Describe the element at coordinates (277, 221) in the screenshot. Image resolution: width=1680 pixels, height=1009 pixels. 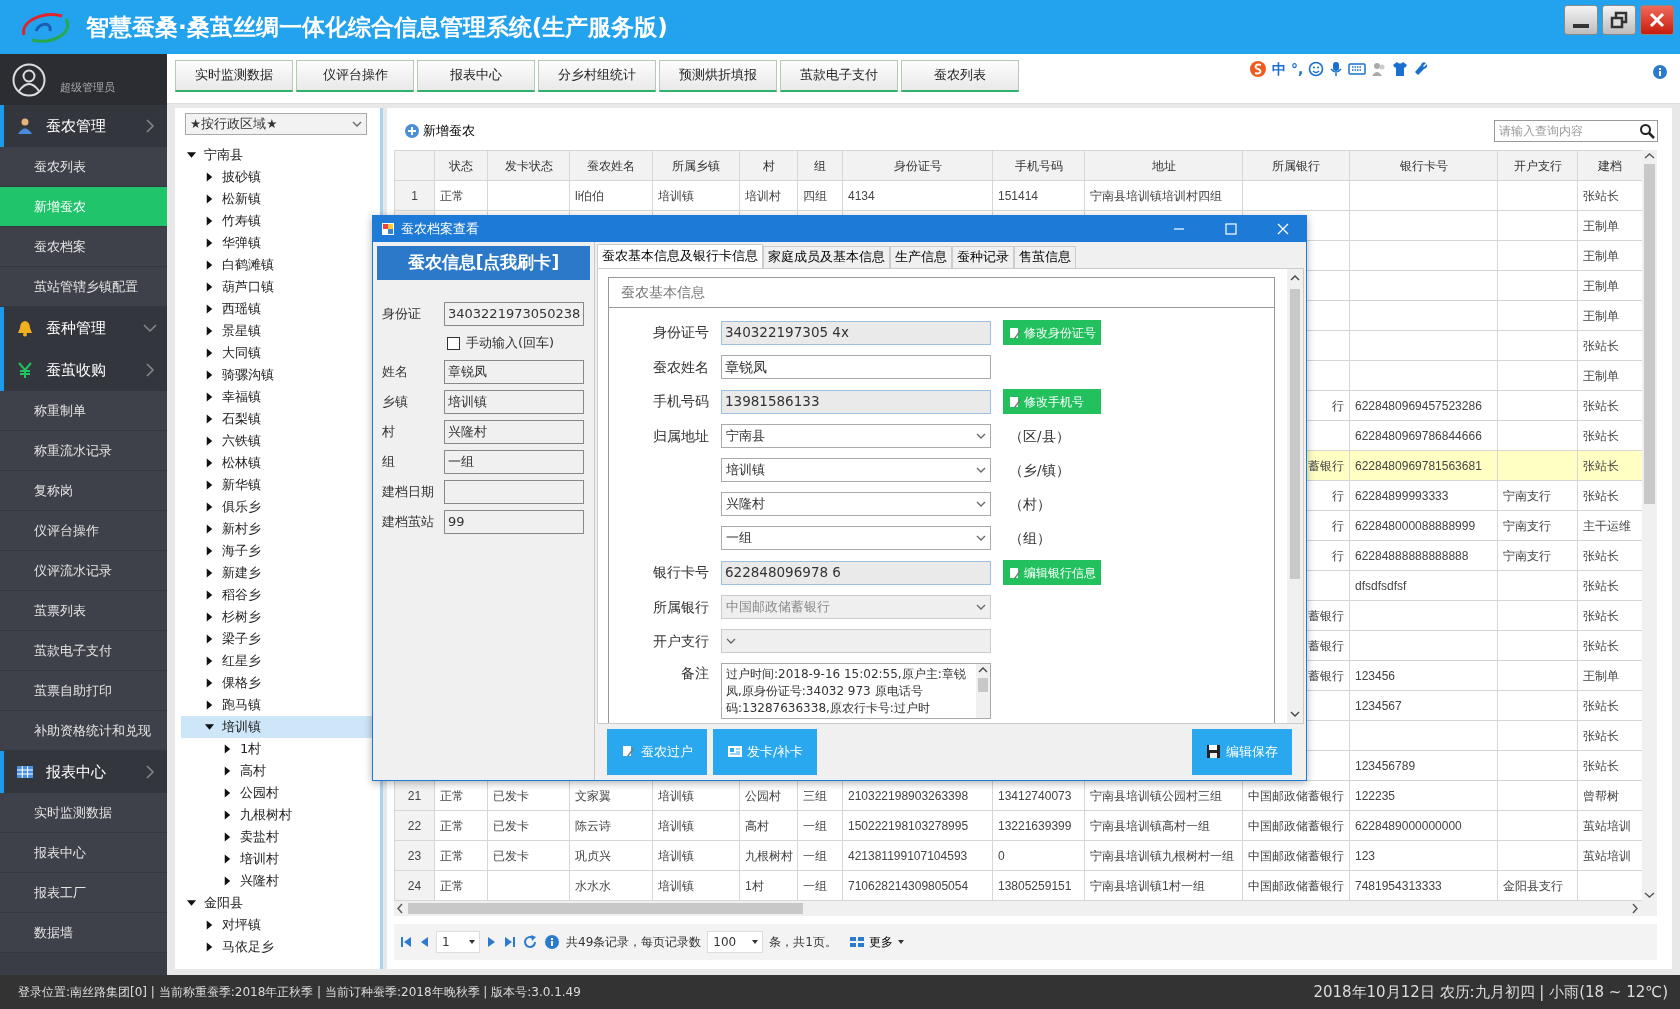
I see `tree-node: 竹寿镇` at that location.